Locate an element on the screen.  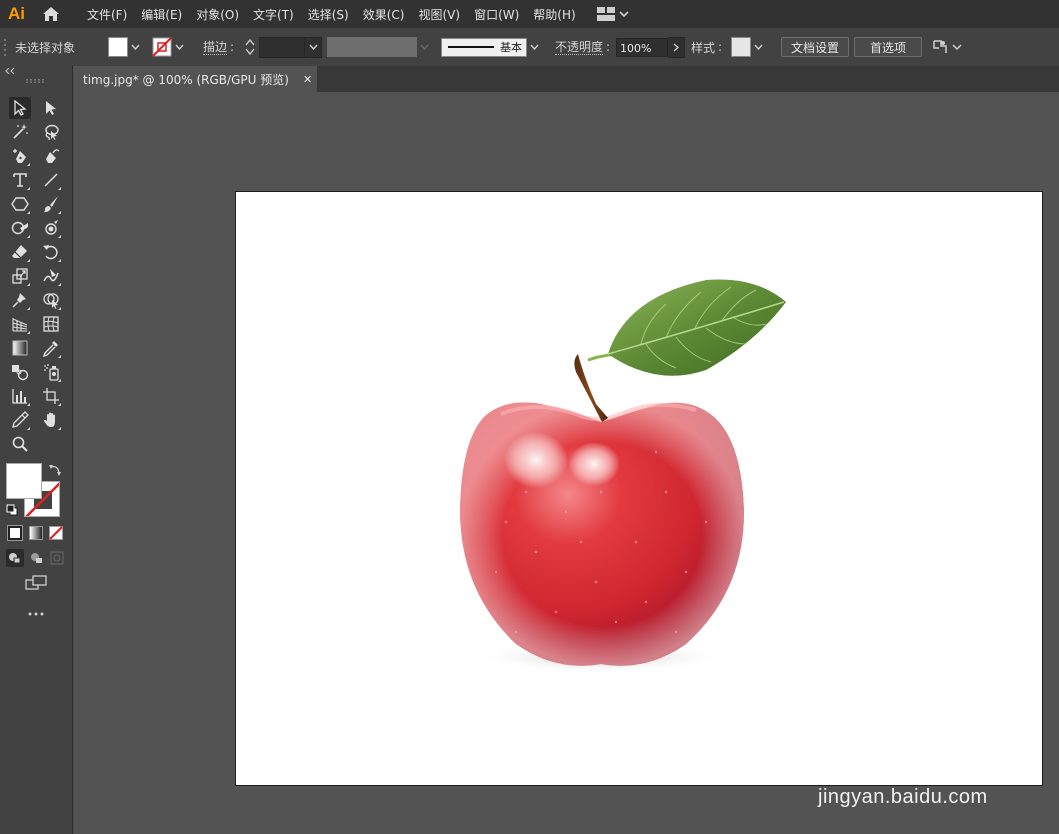
menu-help: 帮助(H) is located at coordinates (554, 14).